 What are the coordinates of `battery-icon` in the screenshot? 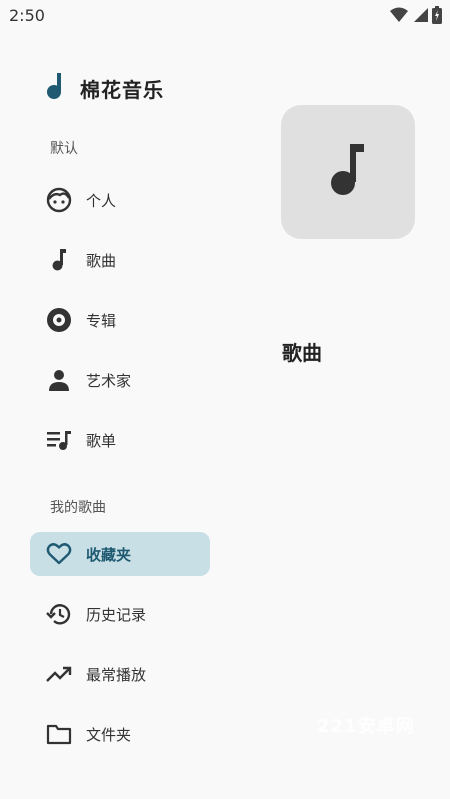 It's located at (437, 15).